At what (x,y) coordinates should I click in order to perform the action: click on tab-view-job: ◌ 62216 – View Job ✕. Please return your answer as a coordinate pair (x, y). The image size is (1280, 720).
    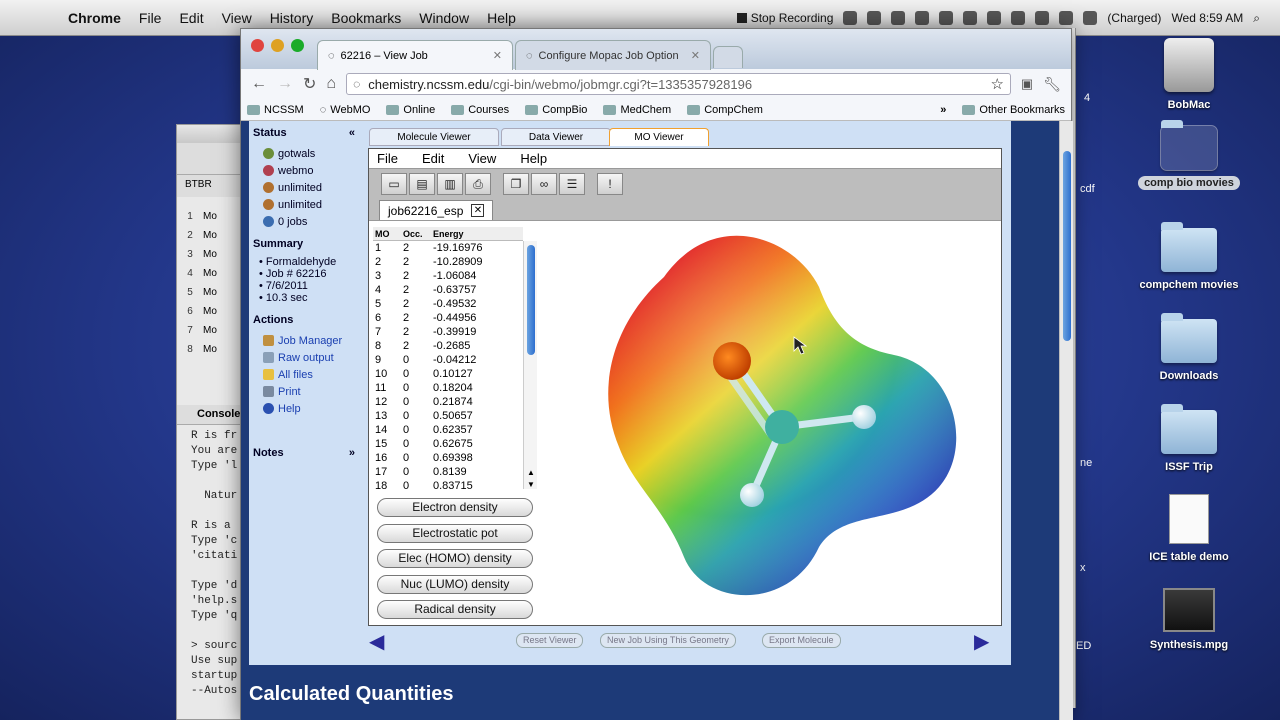
    Looking at the image, I should click on (415, 55).